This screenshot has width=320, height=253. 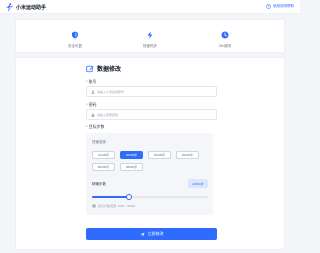 I want to click on feature-label: 安全可靠, so click(x=75, y=46).